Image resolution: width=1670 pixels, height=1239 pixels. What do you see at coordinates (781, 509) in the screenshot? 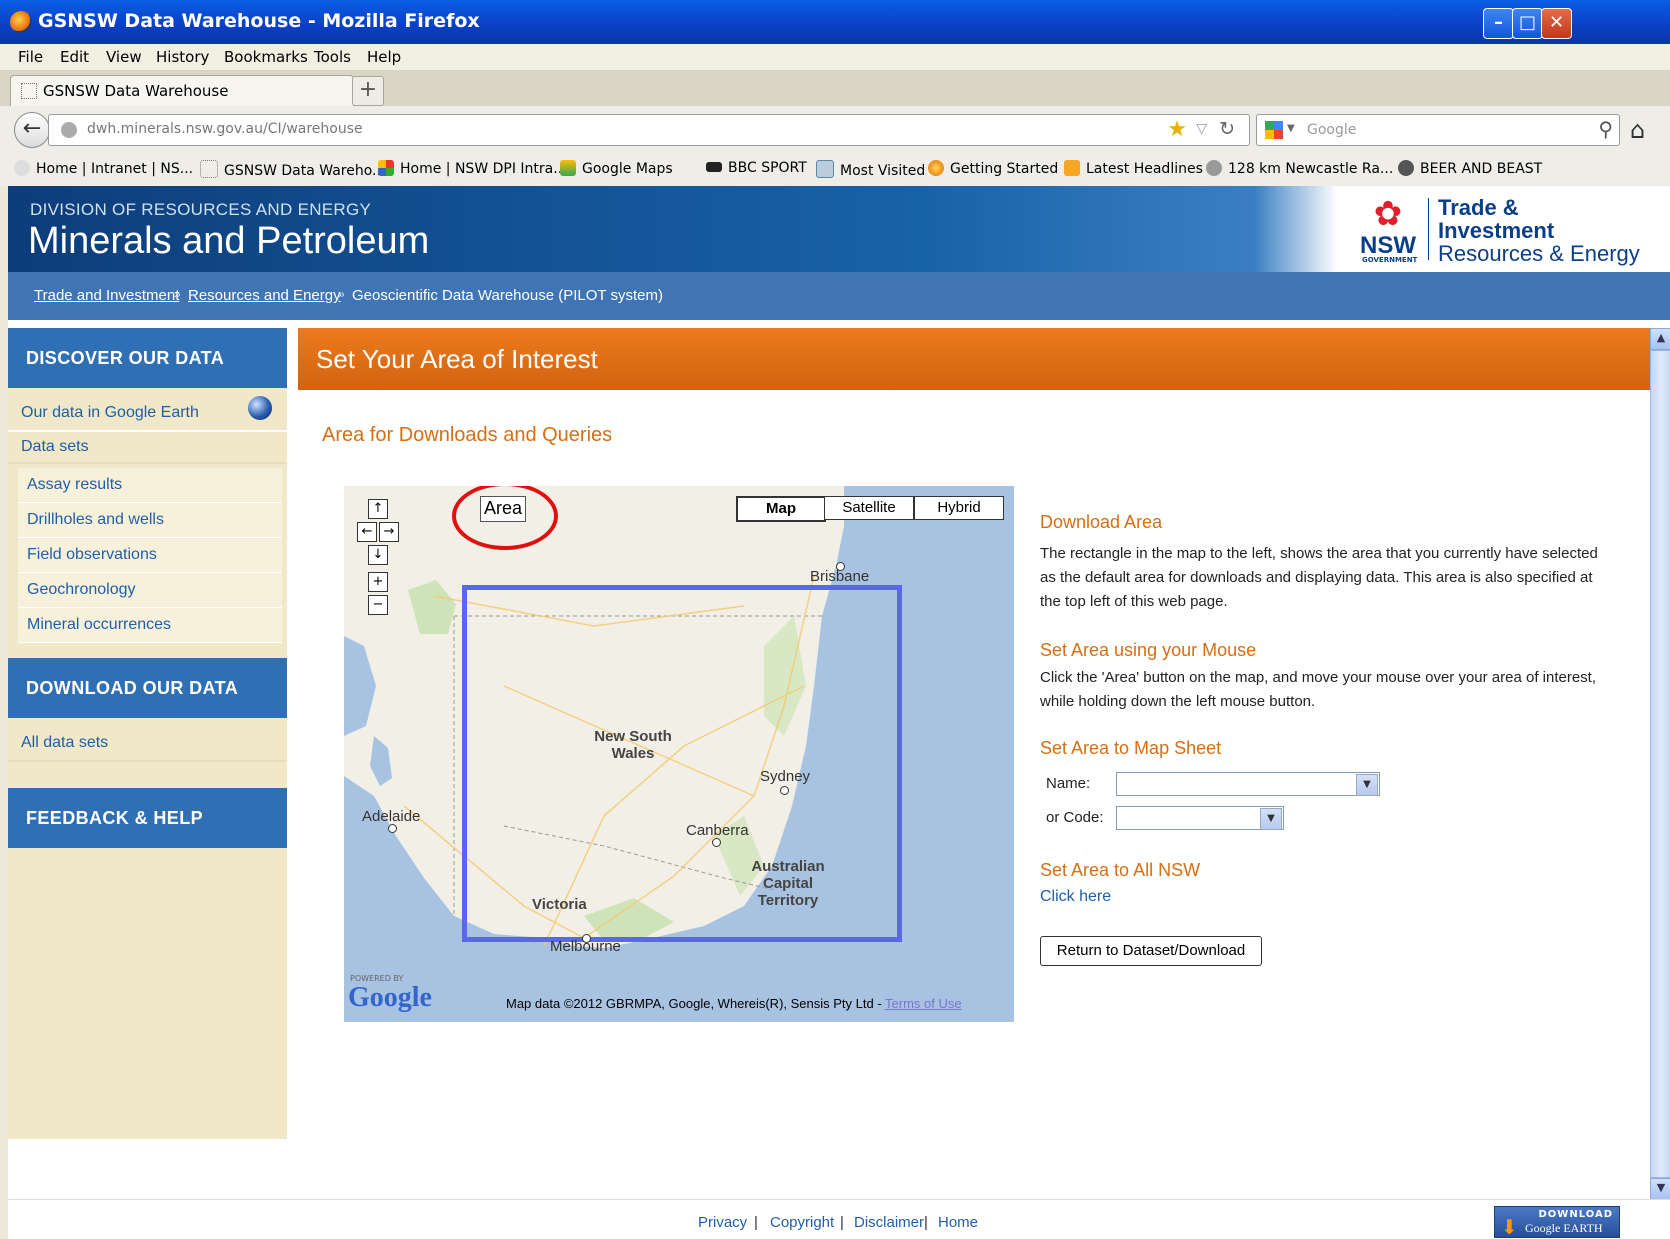
I see `map-type-map: Map` at bounding box center [781, 509].